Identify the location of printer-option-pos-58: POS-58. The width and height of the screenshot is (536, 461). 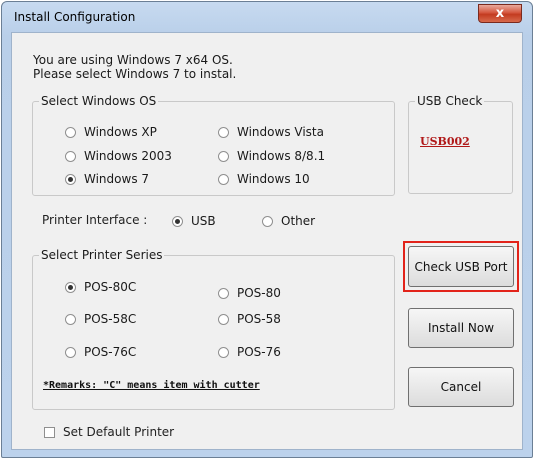
(249, 319).